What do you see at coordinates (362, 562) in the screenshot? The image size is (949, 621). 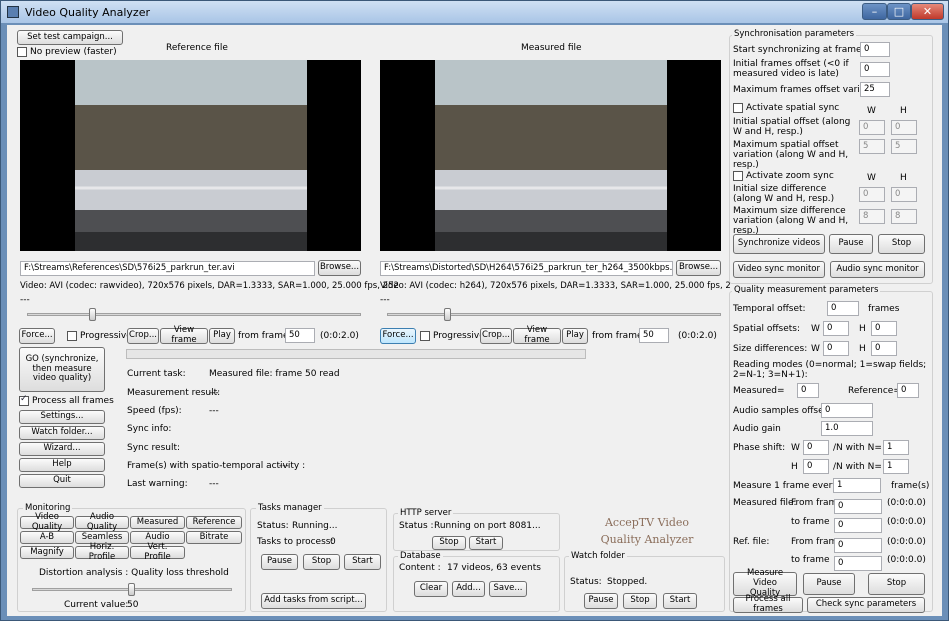 I see `tasks-start-button: Start` at bounding box center [362, 562].